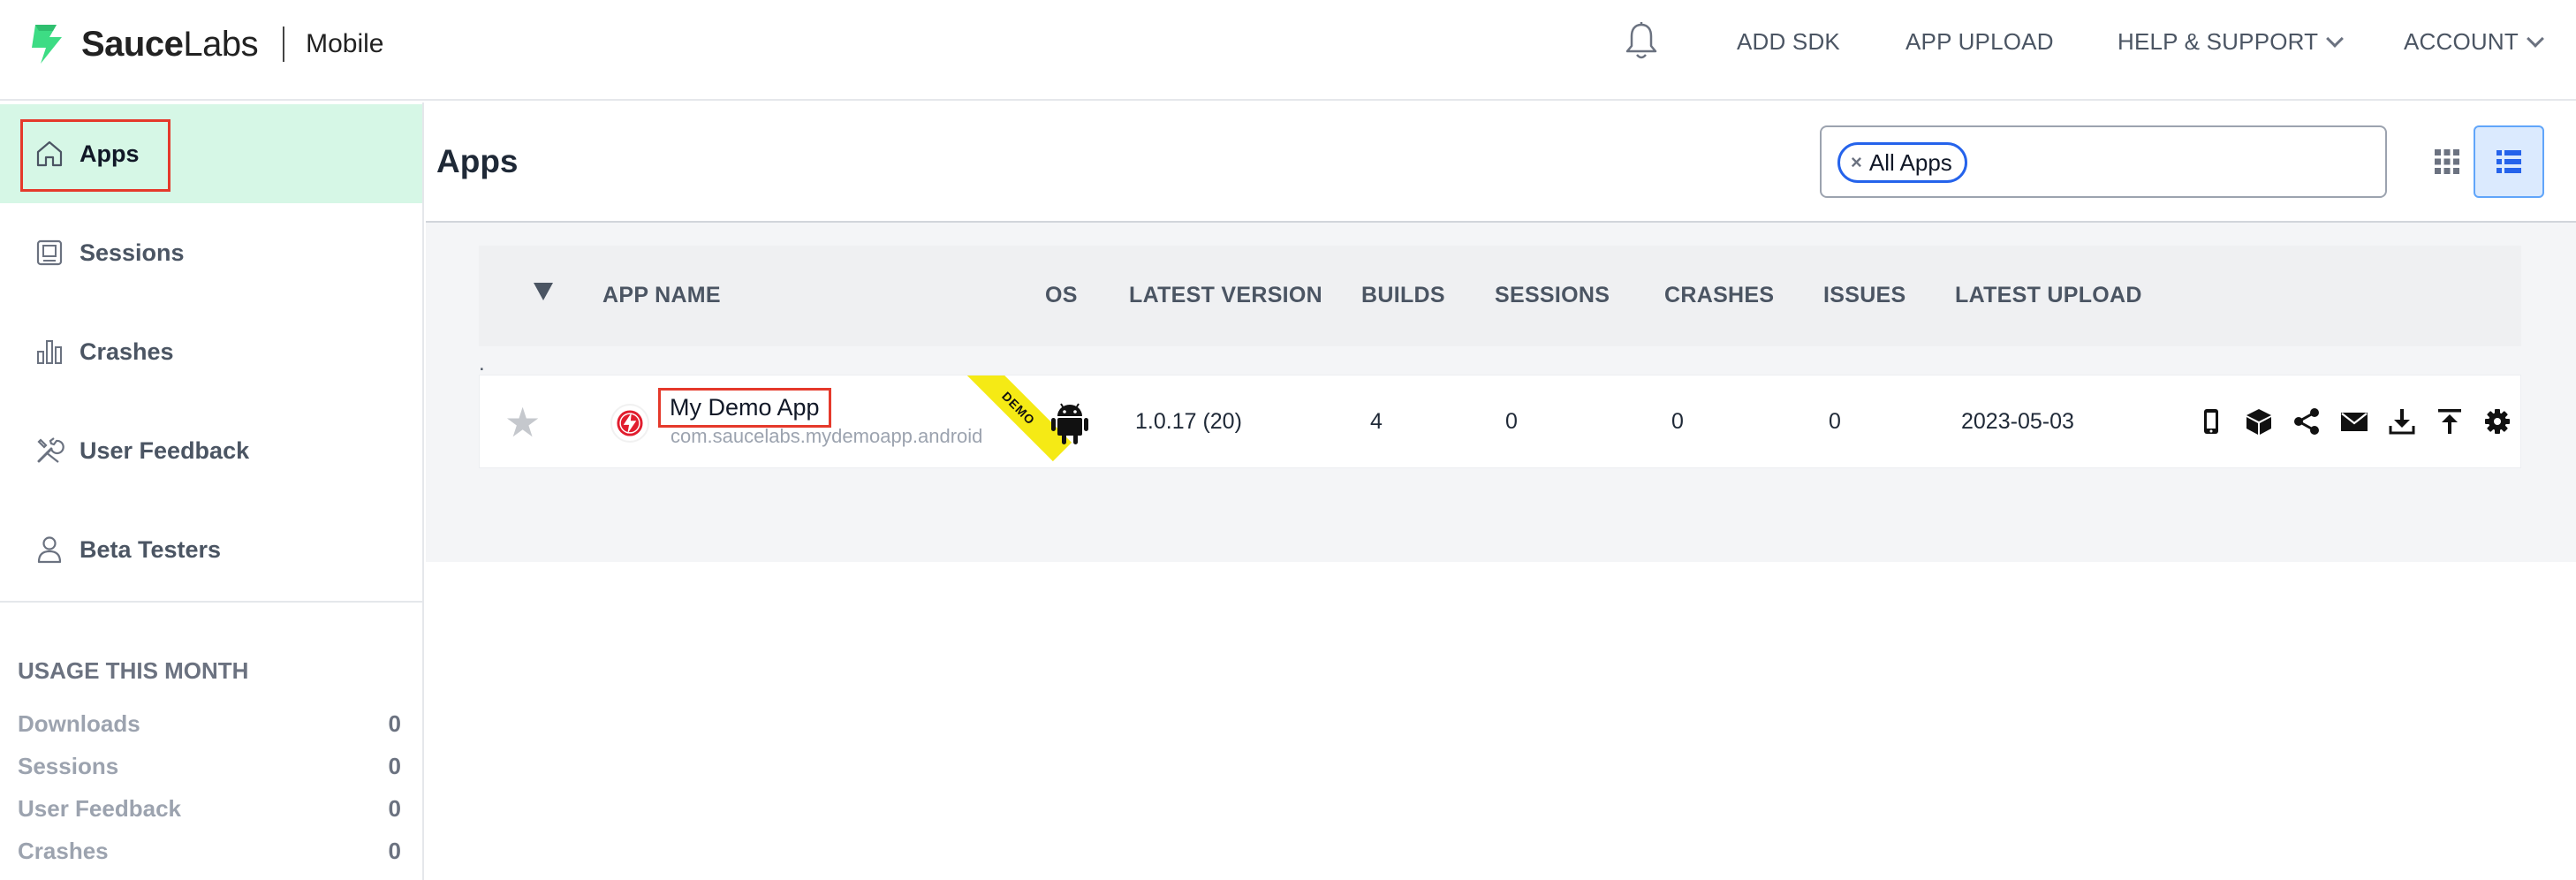 The image size is (2576, 880). Describe the element at coordinates (1678, 421) in the screenshot. I see `crashes-cell: 0` at that location.